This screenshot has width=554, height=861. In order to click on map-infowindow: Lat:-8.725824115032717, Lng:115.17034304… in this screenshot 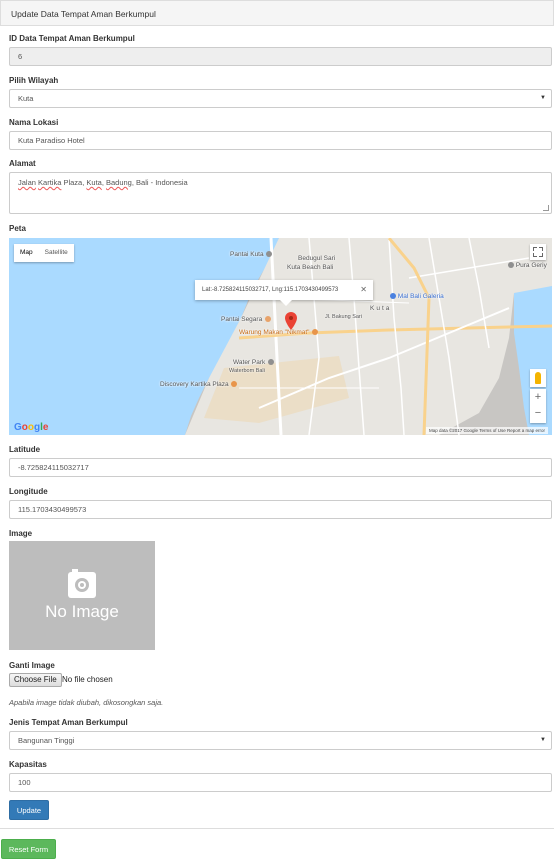, I will do `click(284, 293)`.